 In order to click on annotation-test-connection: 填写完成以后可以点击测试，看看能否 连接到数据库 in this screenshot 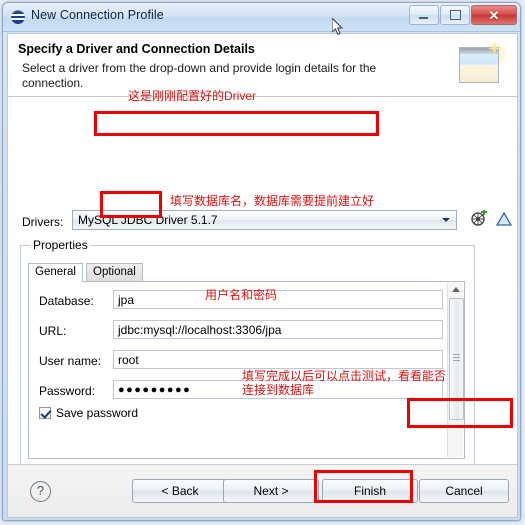, I will do `click(344, 383)`.